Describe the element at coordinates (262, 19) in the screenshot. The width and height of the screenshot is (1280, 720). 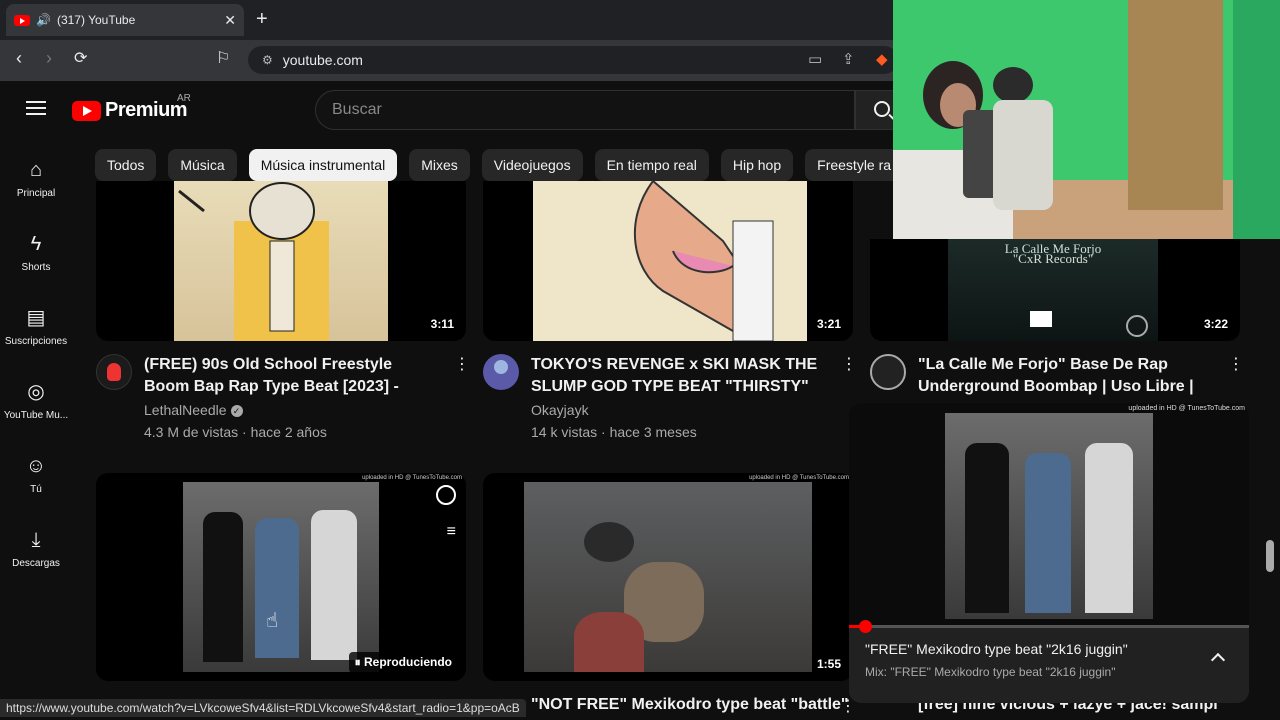
I see `new-tab-icon: +` at that location.